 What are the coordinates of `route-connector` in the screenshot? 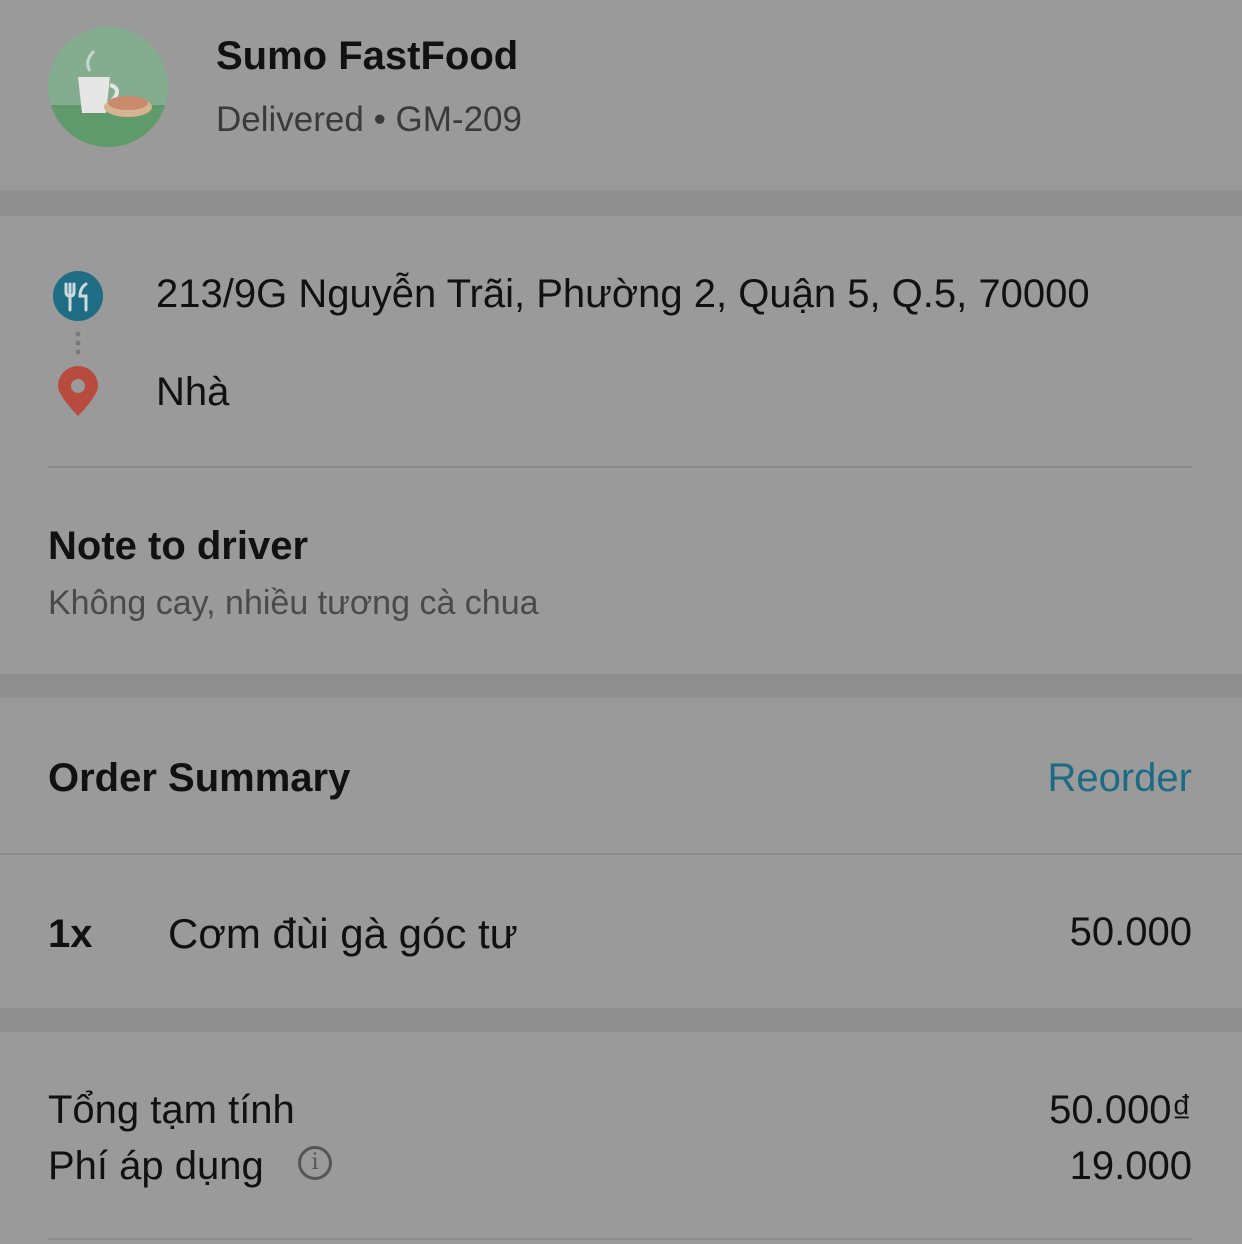 It's located at (78, 343).